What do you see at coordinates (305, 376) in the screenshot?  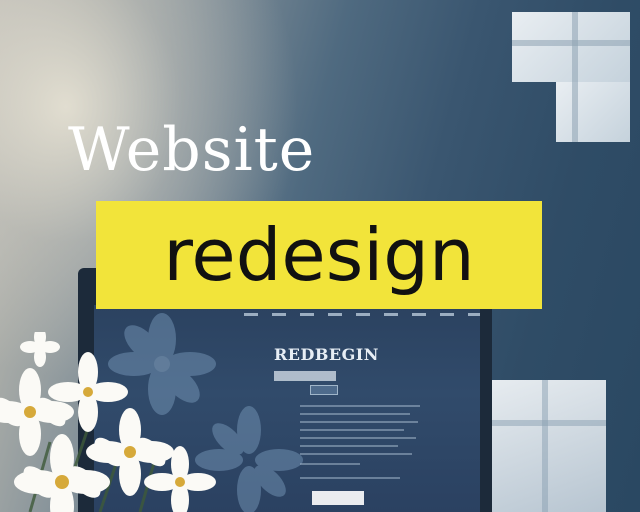 I see `screen-input` at bounding box center [305, 376].